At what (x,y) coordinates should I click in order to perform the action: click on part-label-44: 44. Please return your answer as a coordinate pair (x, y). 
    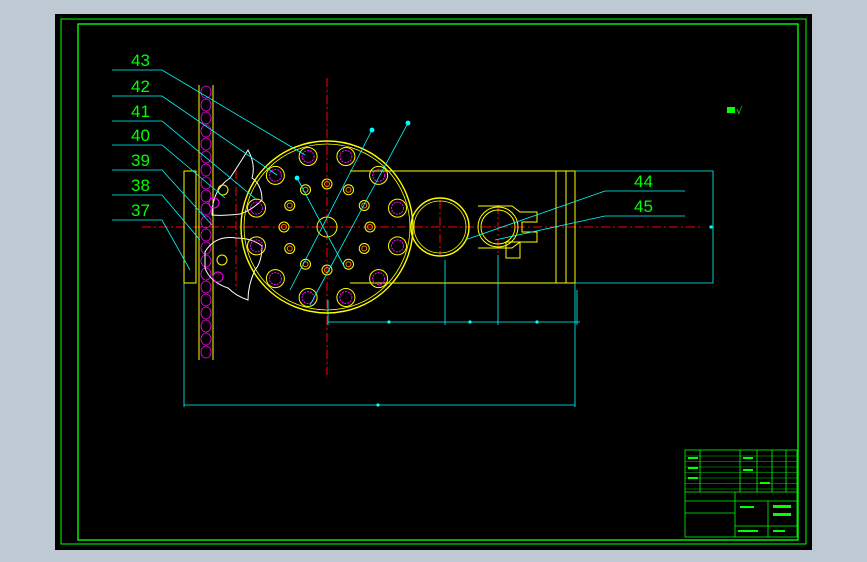
    Looking at the image, I should click on (643, 181).